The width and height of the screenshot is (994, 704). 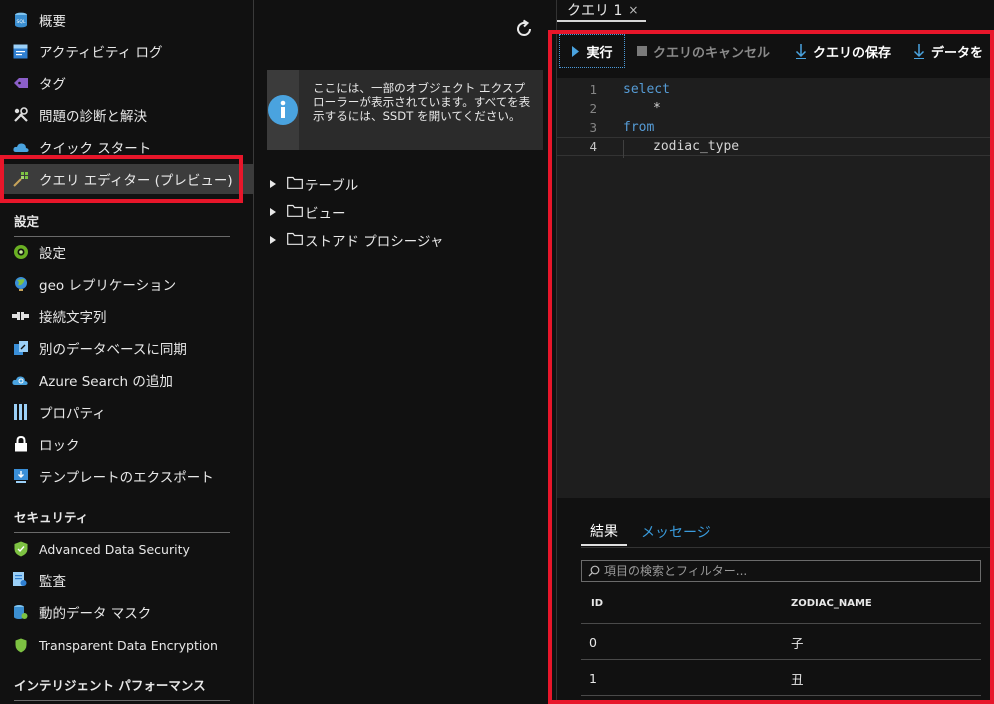 I want to click on nav-item-tags: タグ, so click(x=127, y=83).